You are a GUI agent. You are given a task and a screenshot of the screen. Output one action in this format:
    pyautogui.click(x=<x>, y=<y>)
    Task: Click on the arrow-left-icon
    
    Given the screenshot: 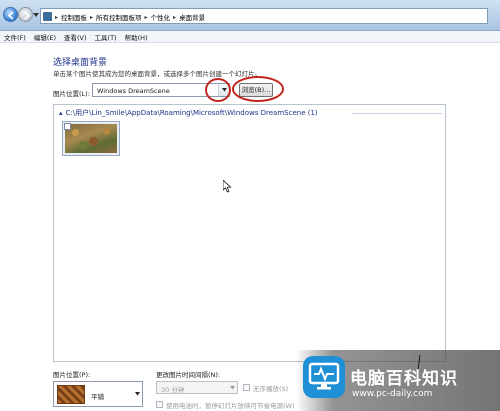 What is the action you would take?
    pyautogui.click(x=10, y=15)
    